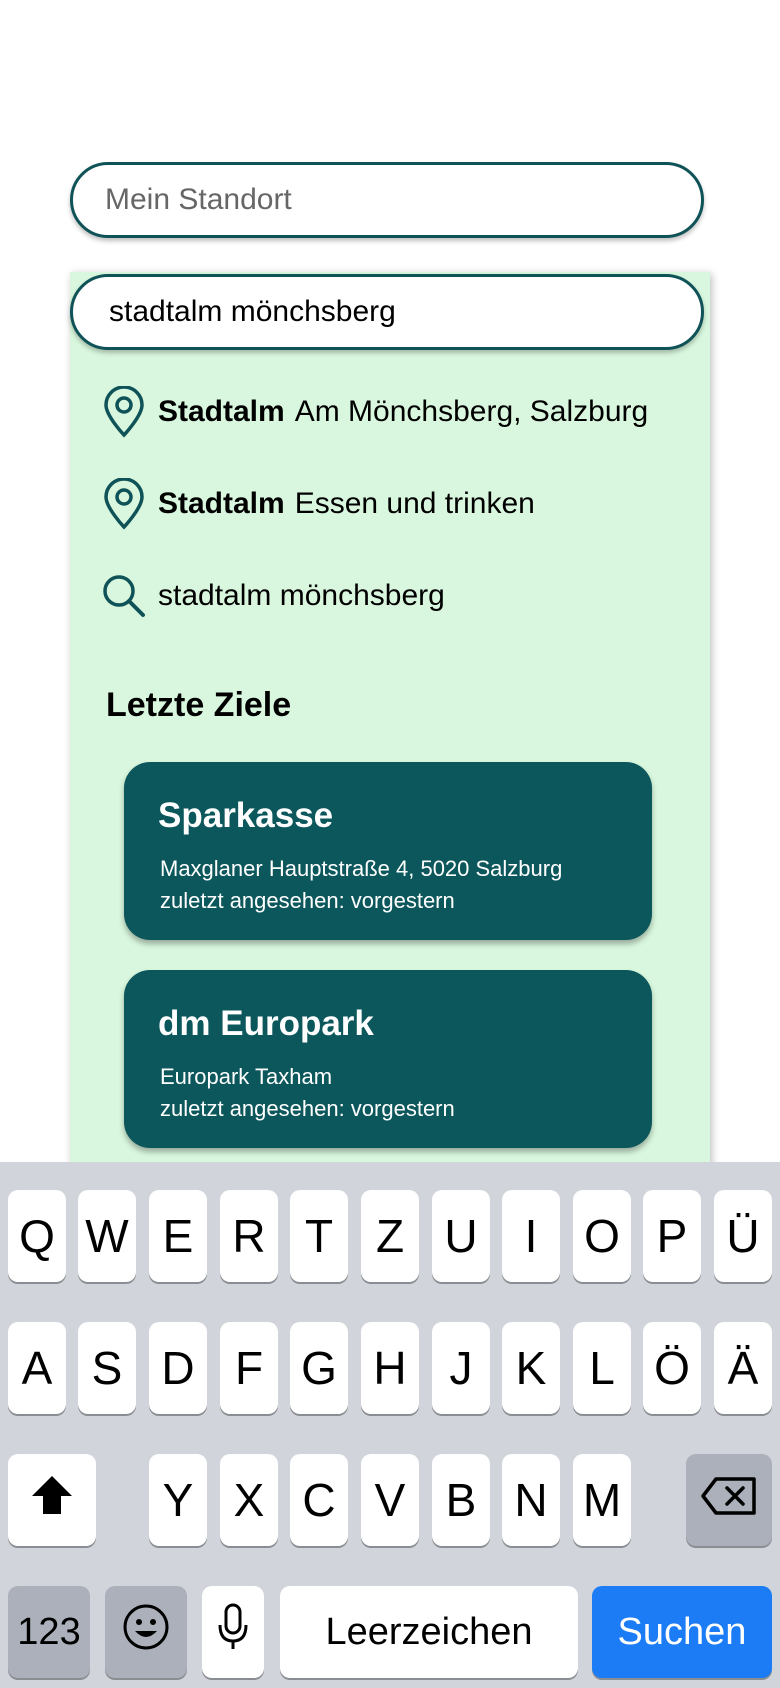 The width and height of the screenshot is (780, 1688). What do you see at coordinates (252, 311) in the screenshot?
I see `destination-value: stadtalm mönchsberg` at bounding box center [252, 311].